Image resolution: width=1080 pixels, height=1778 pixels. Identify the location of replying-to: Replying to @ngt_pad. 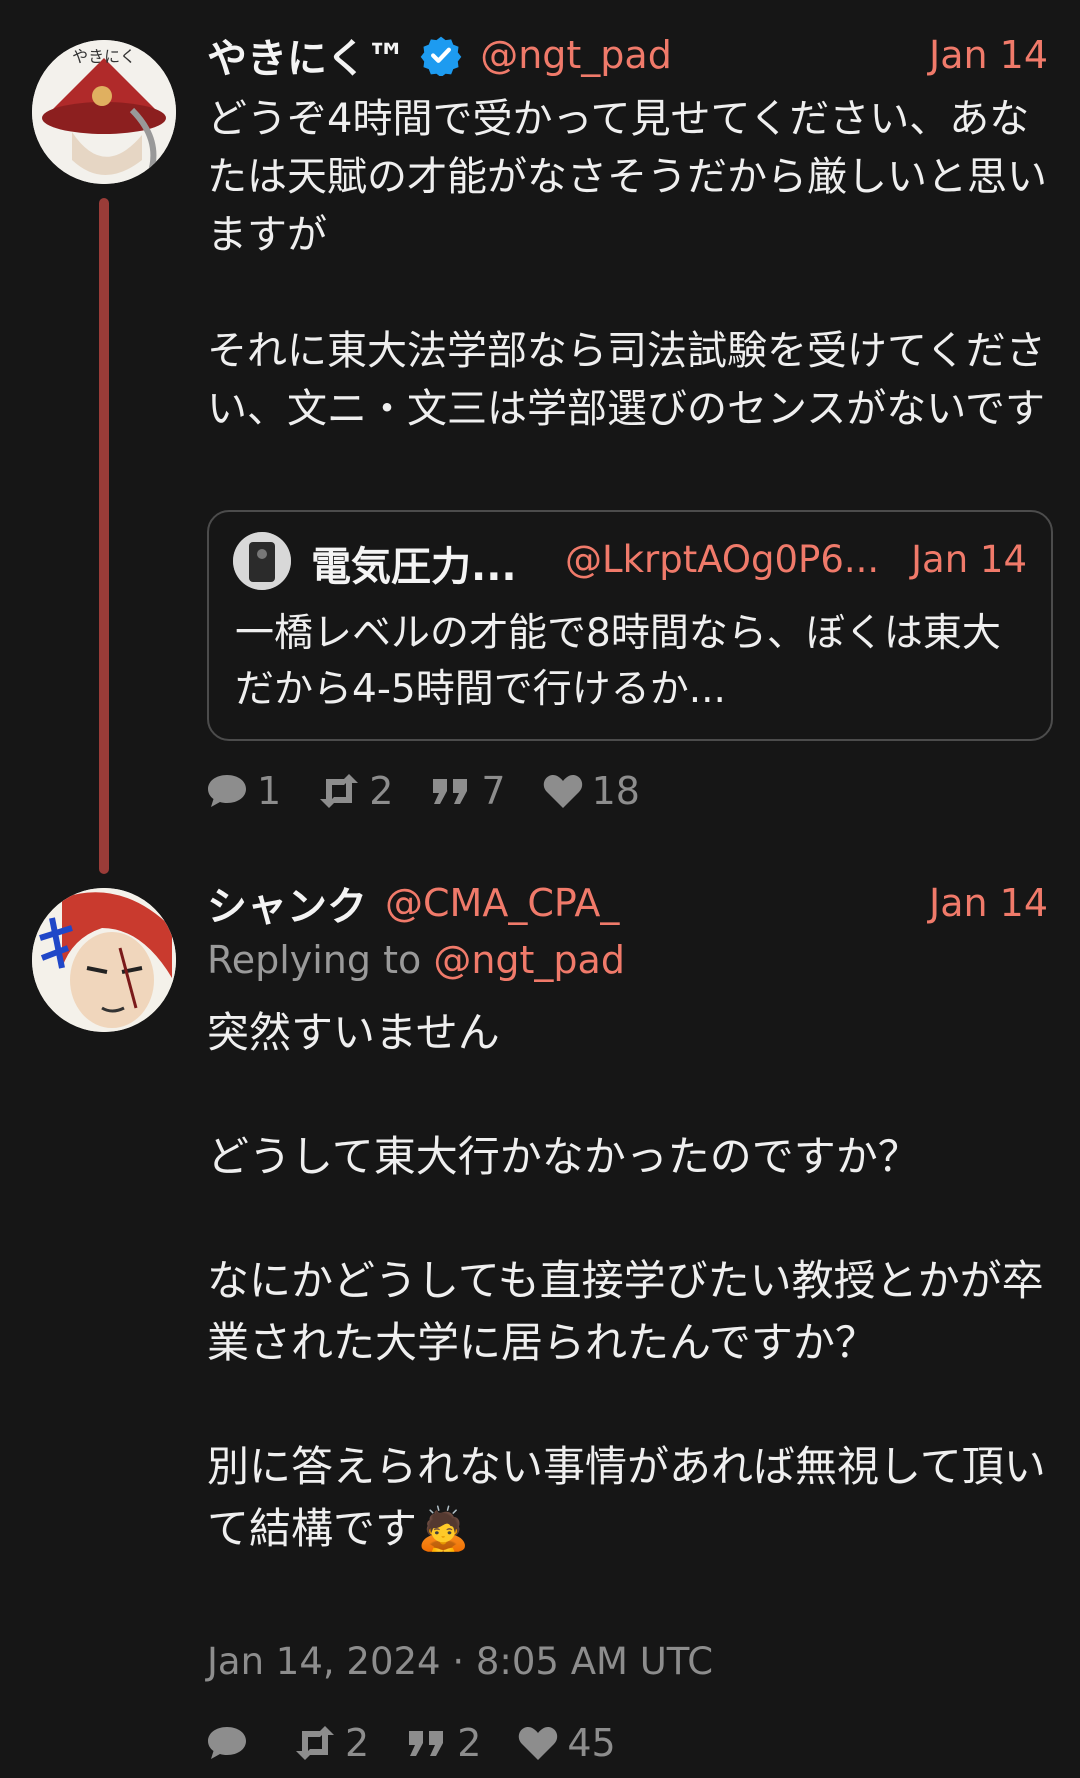
(416, 960).